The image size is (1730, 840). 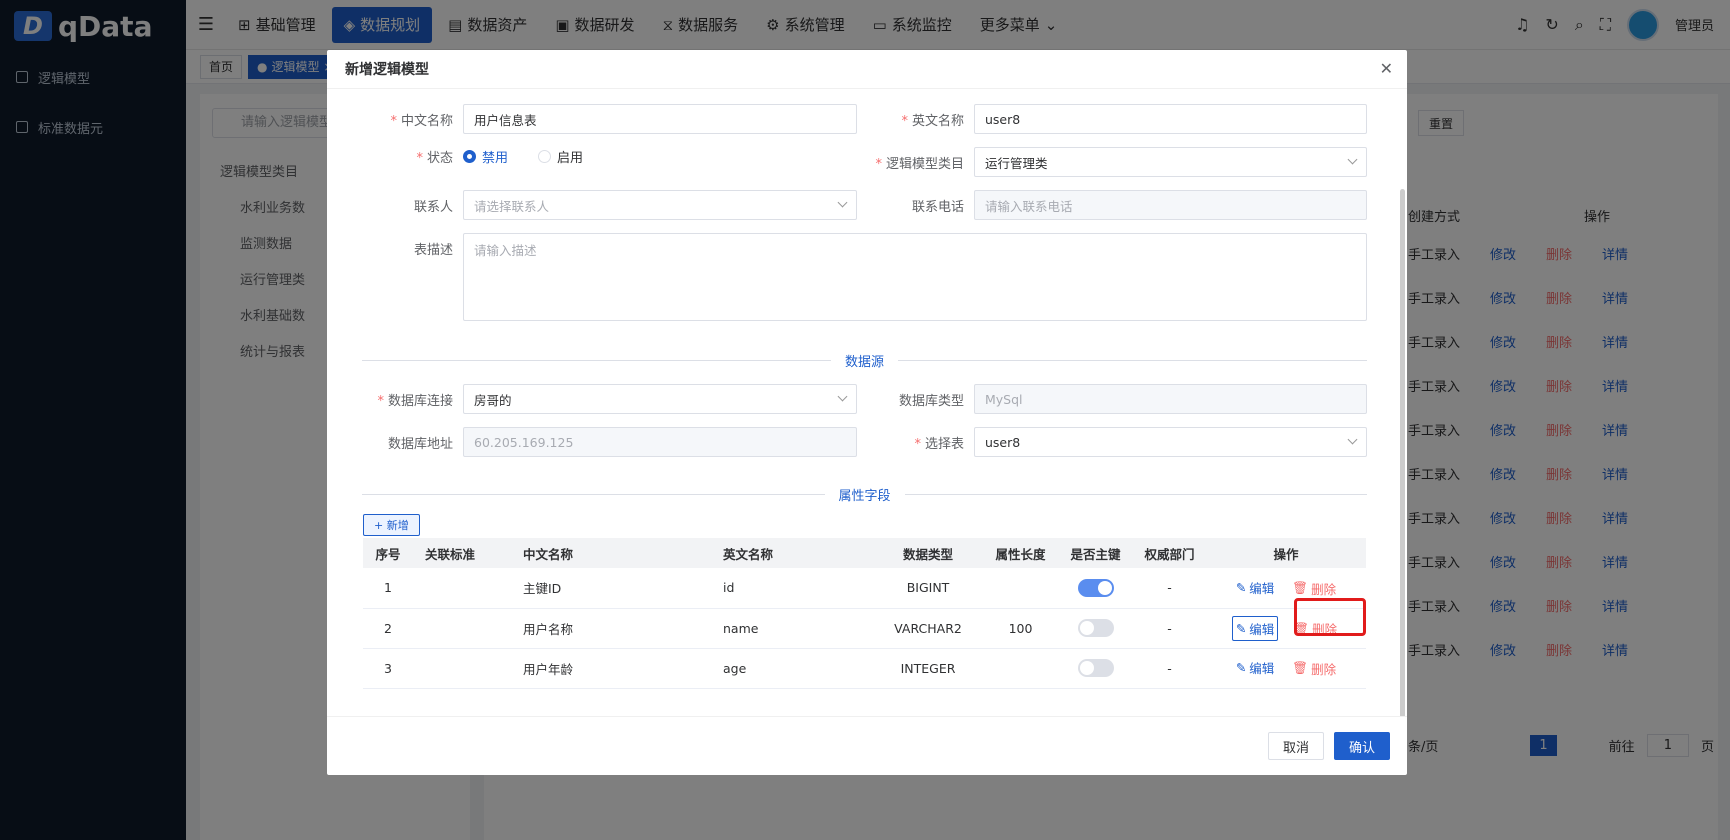 What do you see at coordinates (420, 444) in the screenshot?
I see `db-addr-label: 数据库地址` at bounding box center [420, 444].